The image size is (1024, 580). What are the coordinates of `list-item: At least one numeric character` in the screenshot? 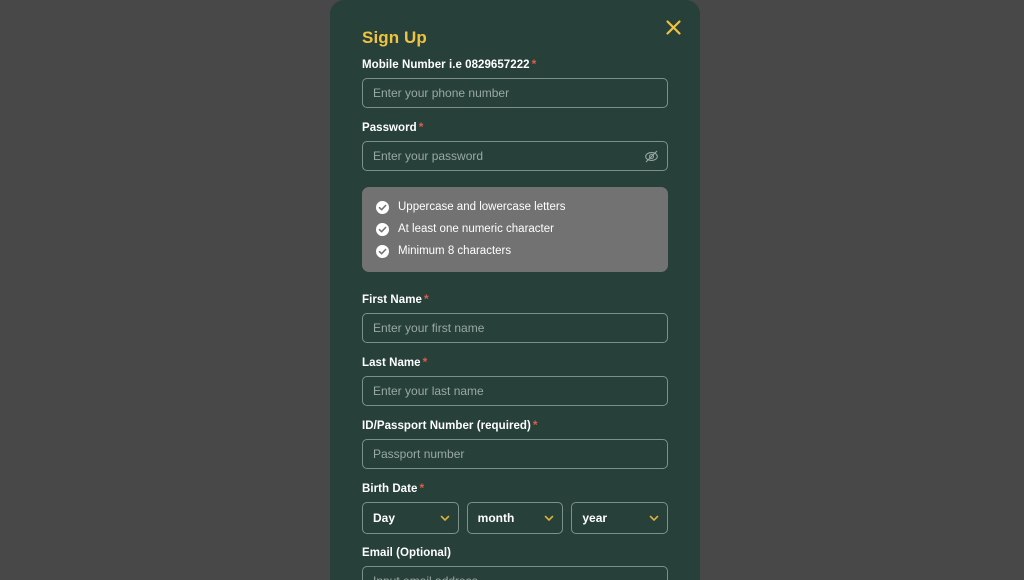 It's located at (515, 229).